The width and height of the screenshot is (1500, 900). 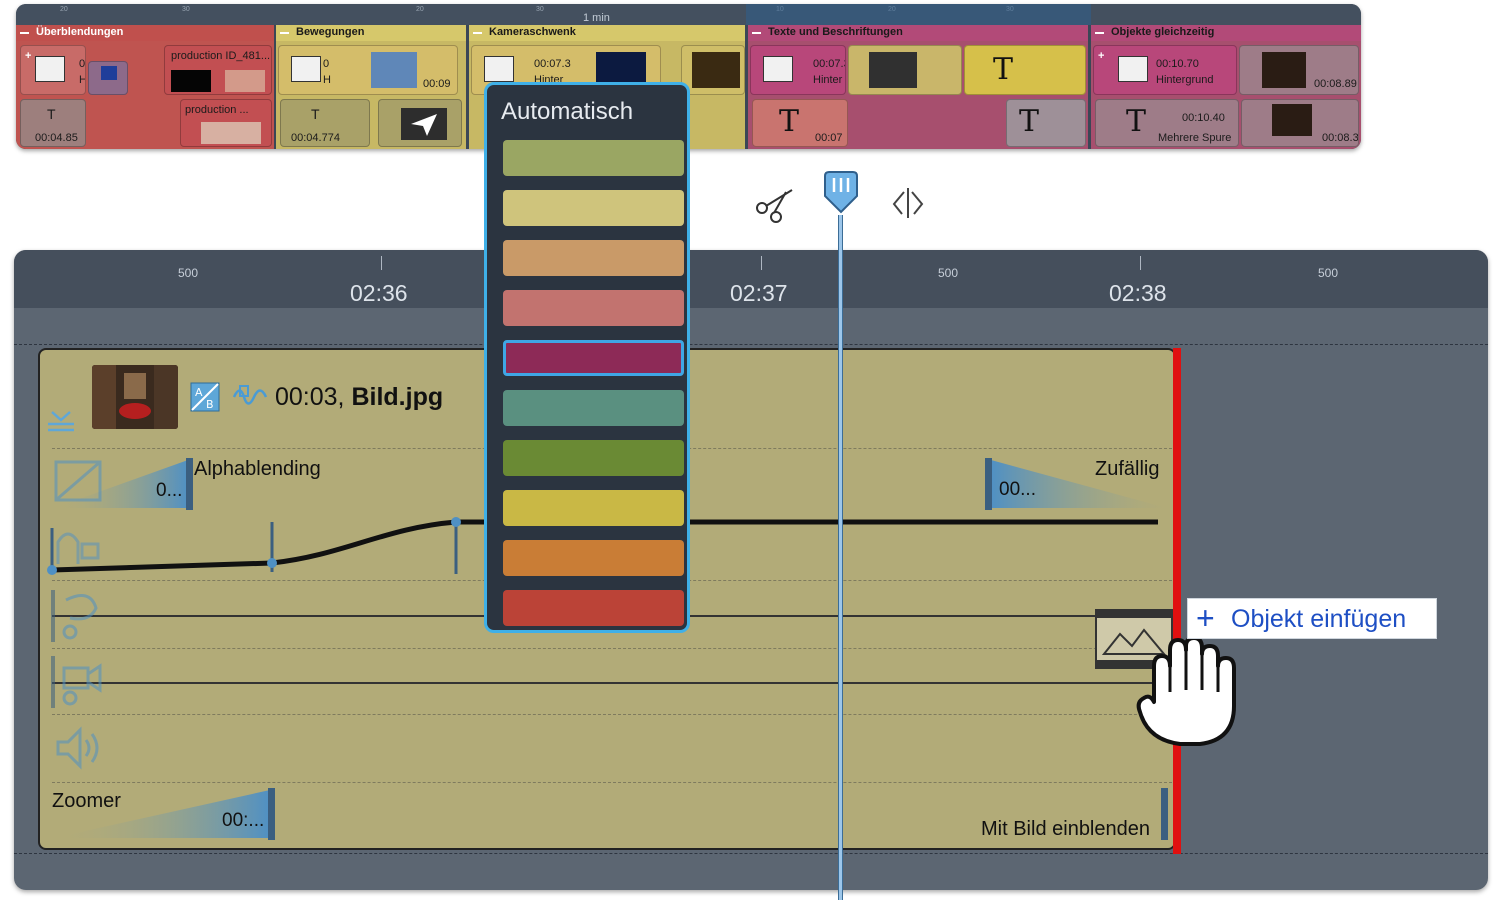 What do you see at coordinates (612, 683) in the screenshot?
I see `camera-track-line` at bounding box center [612, 683].